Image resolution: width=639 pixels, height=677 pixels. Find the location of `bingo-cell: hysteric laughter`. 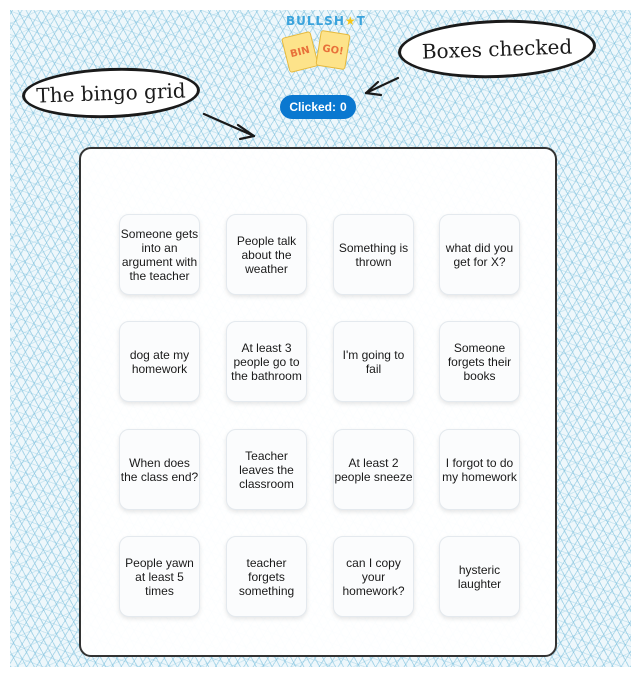

bingo-cell: hysteric laughter is located at coordinates (479, 576).